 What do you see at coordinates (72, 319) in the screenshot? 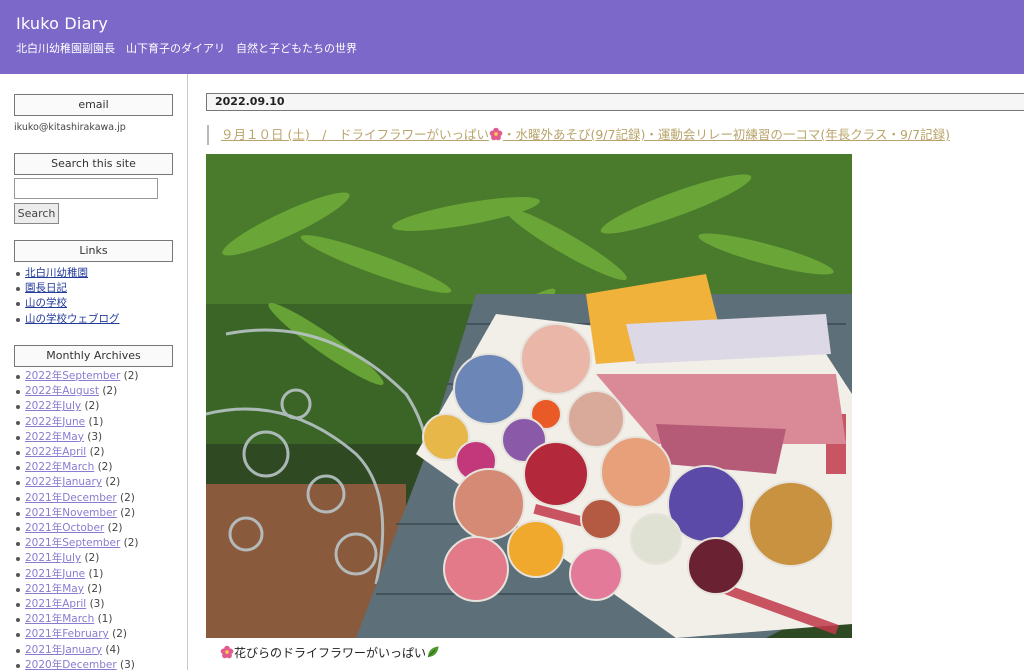
I see `link-mountain-school-weblog: 山の学校ウェブログ` at bounding box center [72, 319].